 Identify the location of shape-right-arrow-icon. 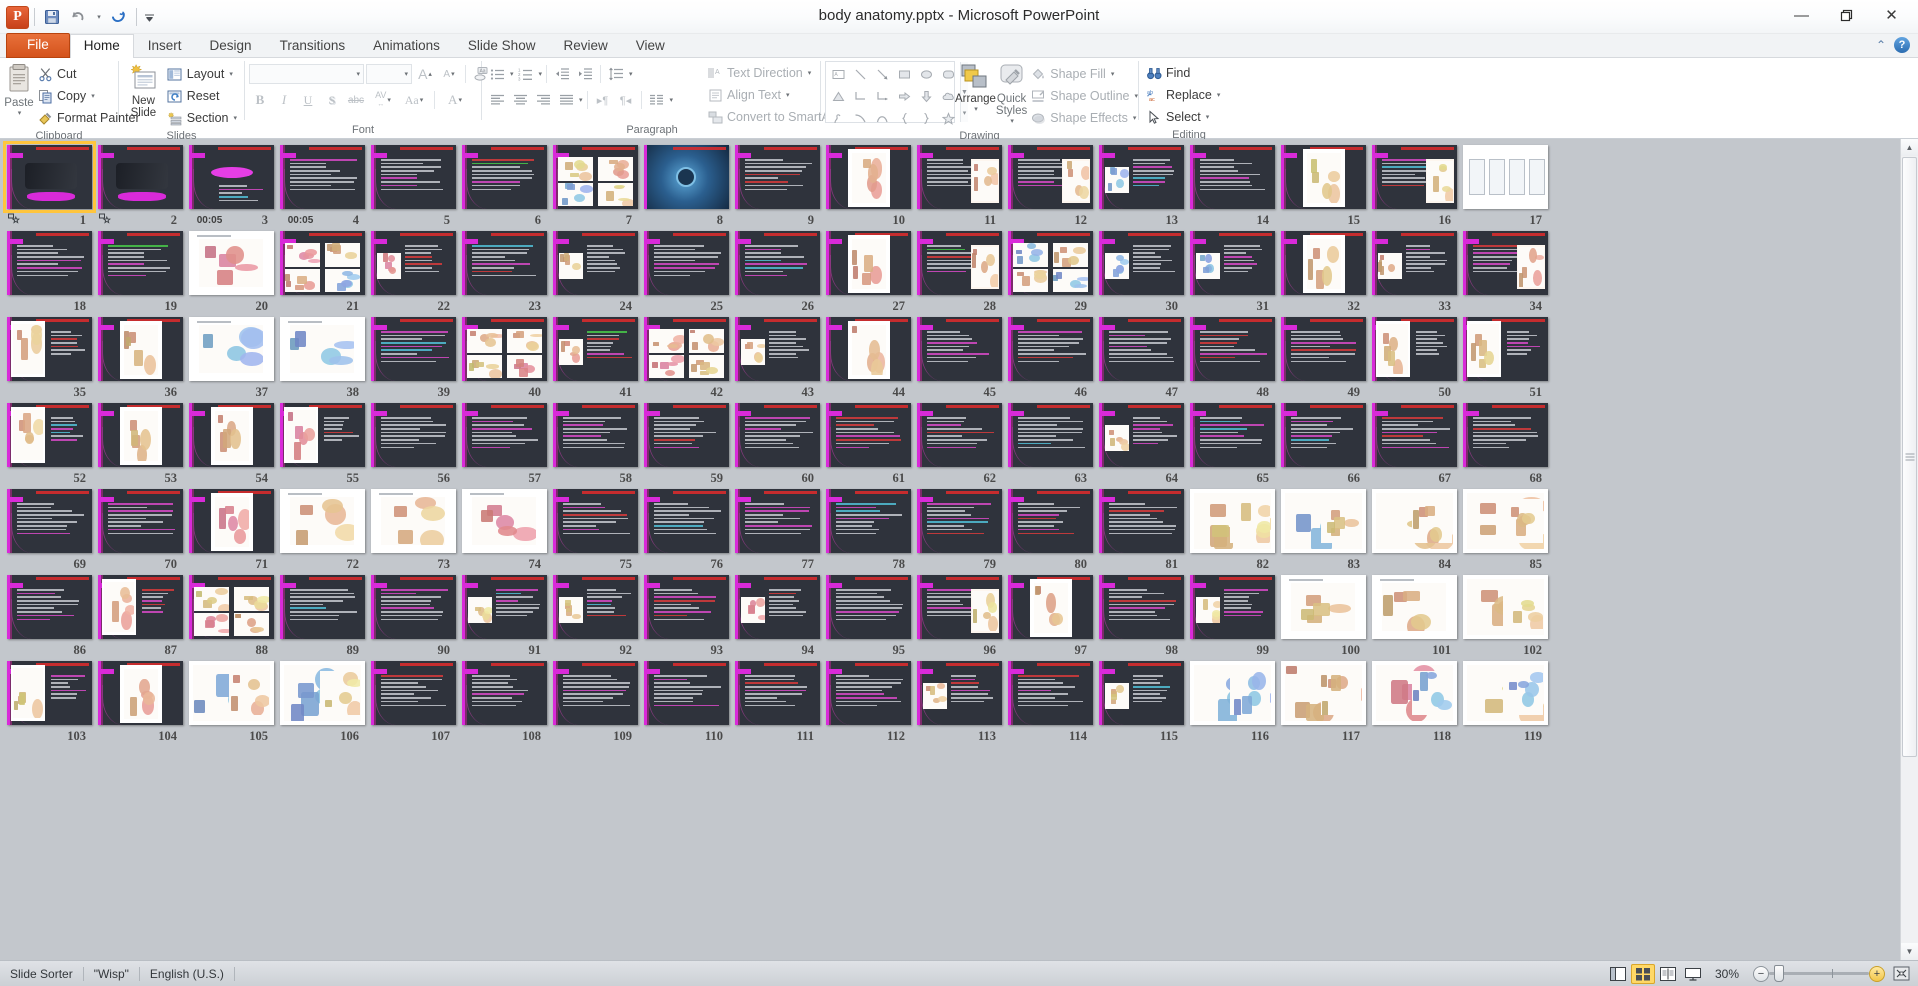
(904, 96).